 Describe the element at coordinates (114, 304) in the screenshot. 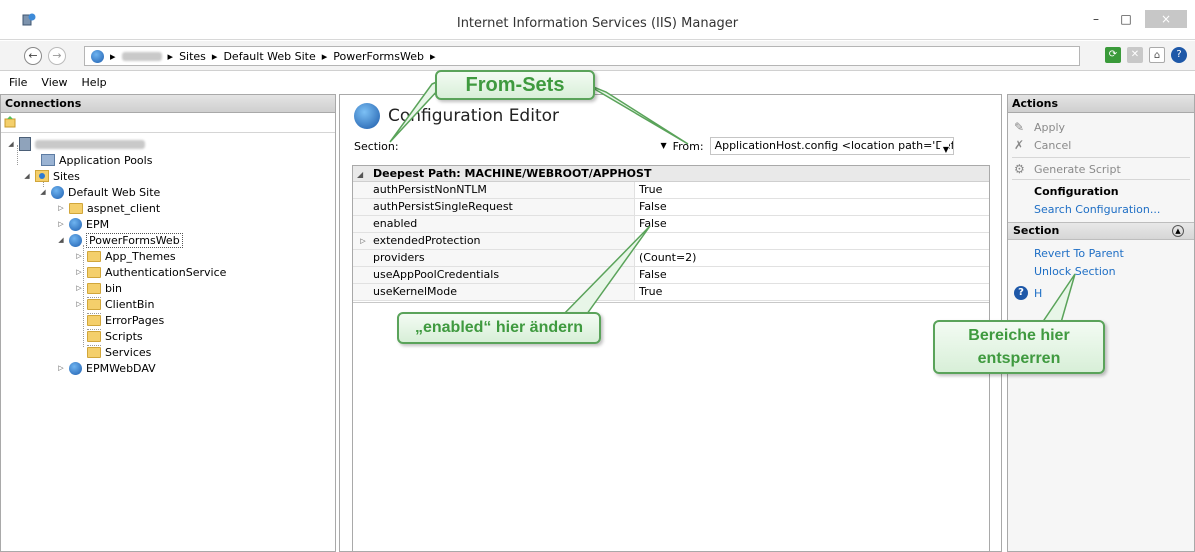

I see `tree-clientbin: ▷ ClientBin` at that location.